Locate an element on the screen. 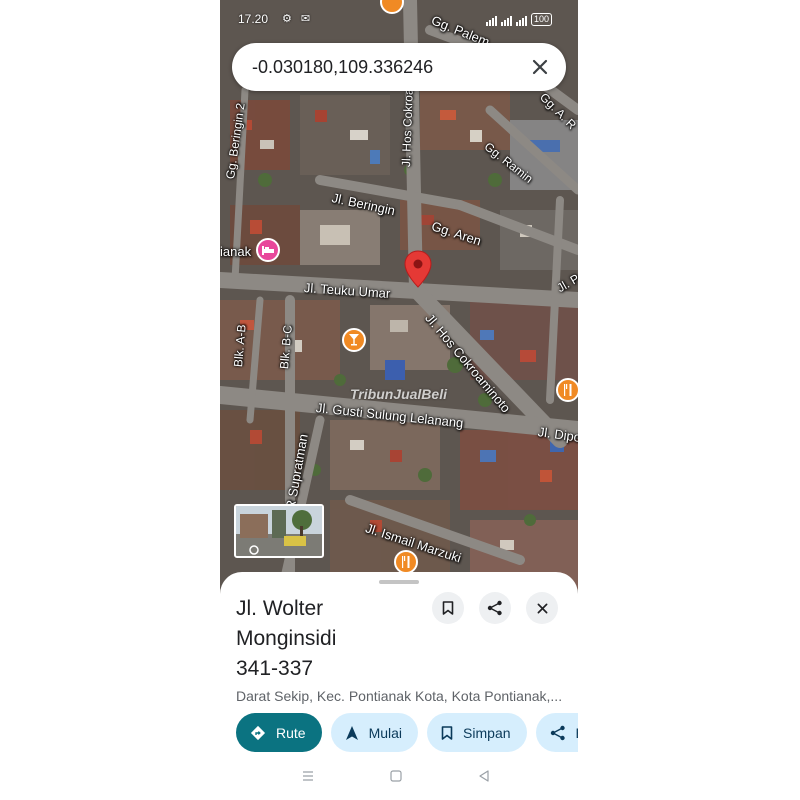 Image resolution: width=800 pixels, height=800 pixels. directions-icon is located at coordinates (258, 732).